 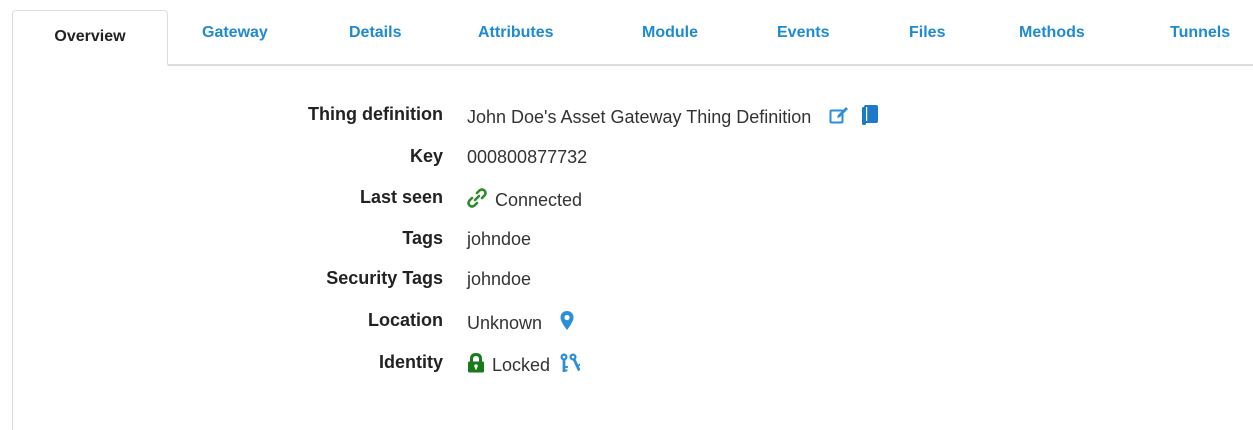 What do you see at coordinates (499, 239) in the screenshot?
I see `tags-value: johndoe` at bounding box center [499, 239].